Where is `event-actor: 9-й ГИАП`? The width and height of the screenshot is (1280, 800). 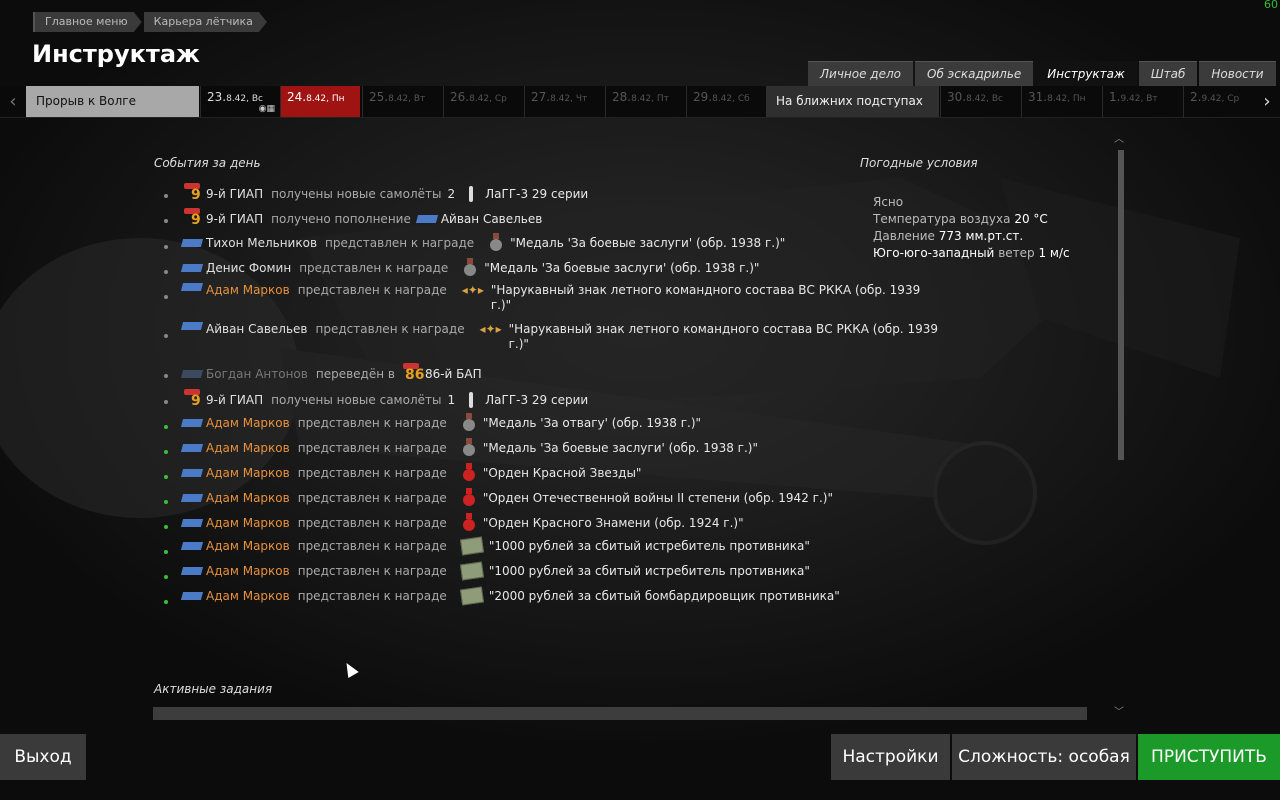
event-actor: 9-й ГИАП is located at coordinates (235, 193).